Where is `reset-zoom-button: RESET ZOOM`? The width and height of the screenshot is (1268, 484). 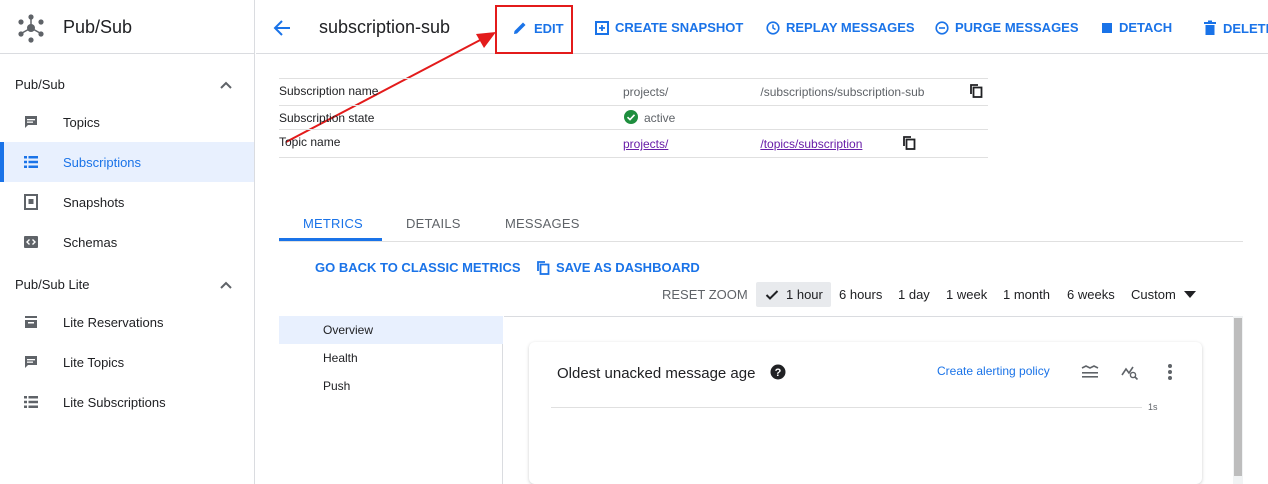
reset-zoom-button: RESET ZOOM is located at coordinates (705, 294).